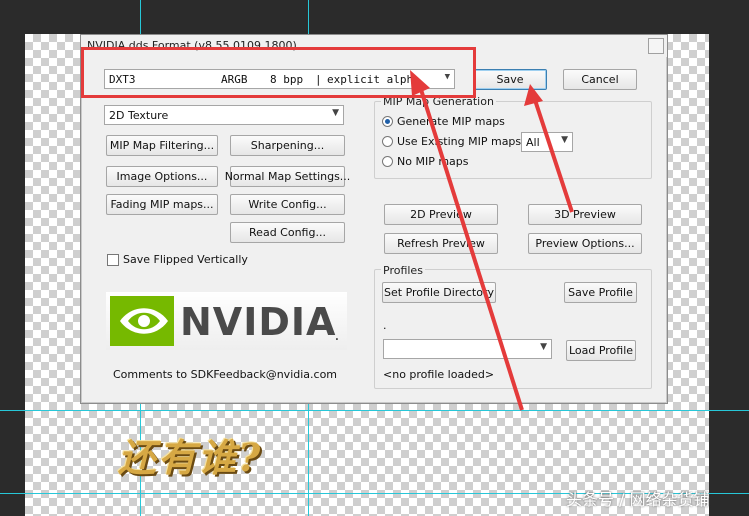 Image resolution: width=749 pixels, height=516 pixels. What do you see at coordinates (190, 457) in the screenshot?
I see `title-art: 还有谁?` at bounding box center [190, 457].